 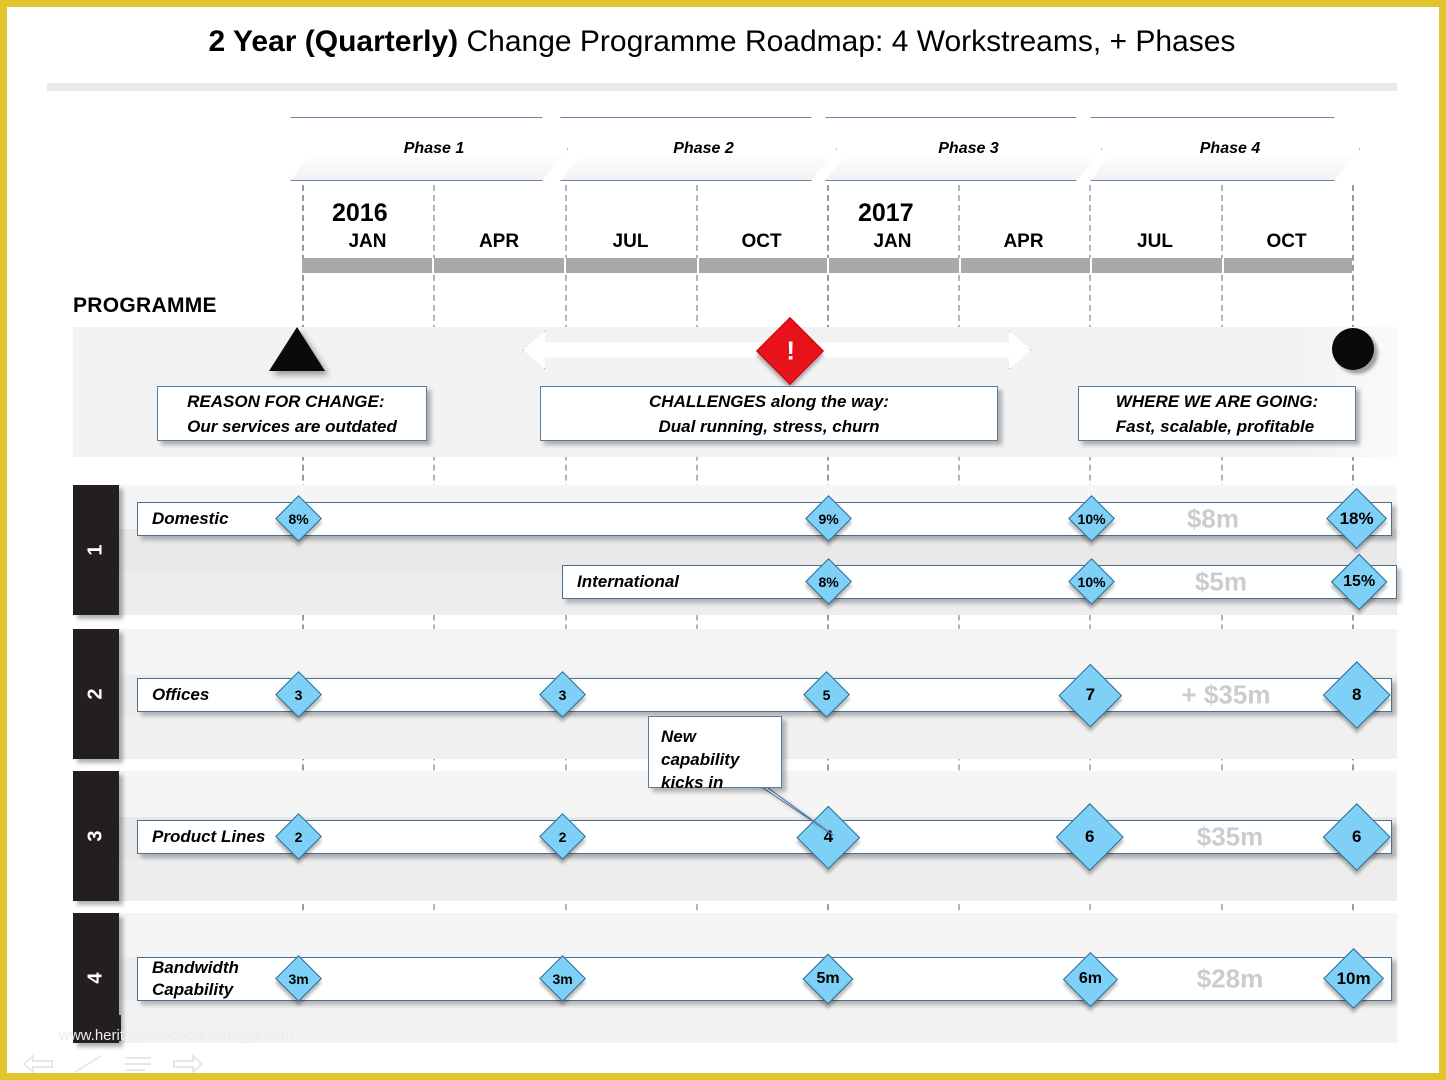 I want to click on new-capability-callout: New capability kicks in, so click(x=715, y=754).